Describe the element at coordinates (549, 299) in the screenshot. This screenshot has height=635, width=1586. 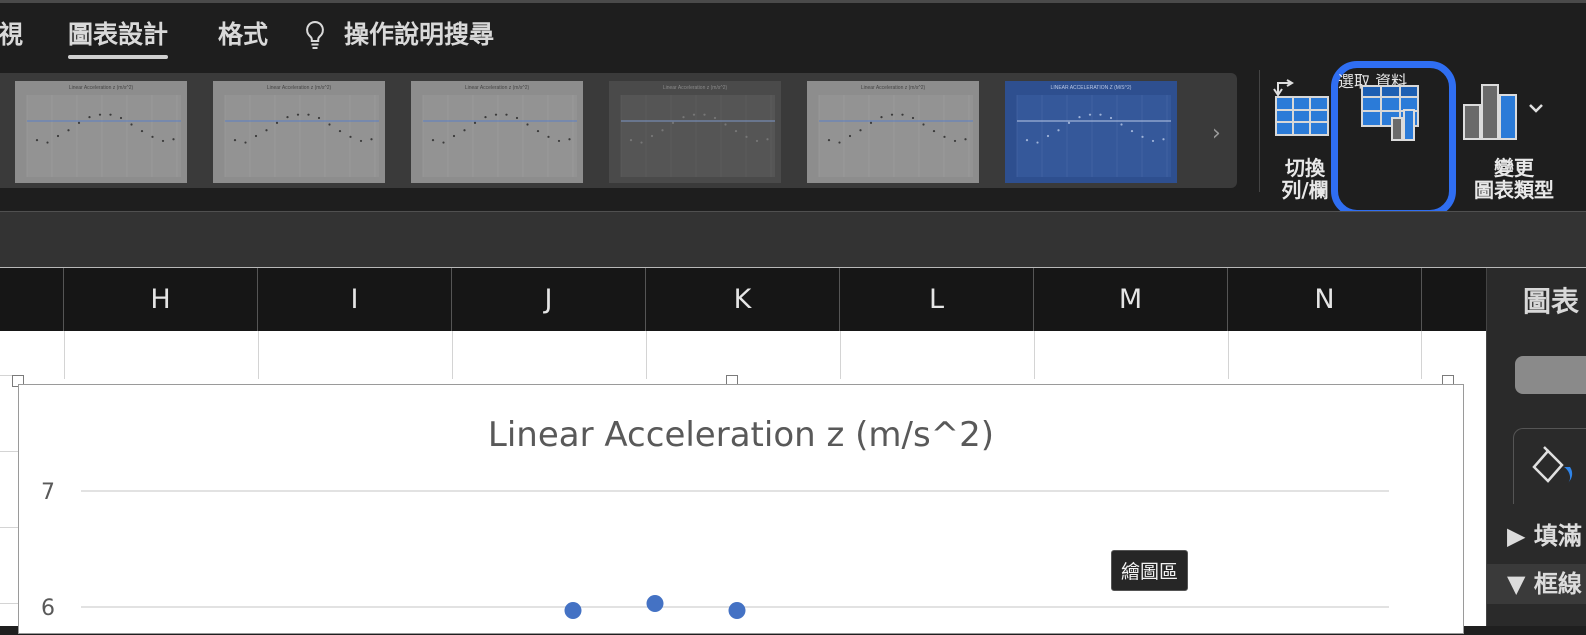
I see `column-header-j: J` at that location.